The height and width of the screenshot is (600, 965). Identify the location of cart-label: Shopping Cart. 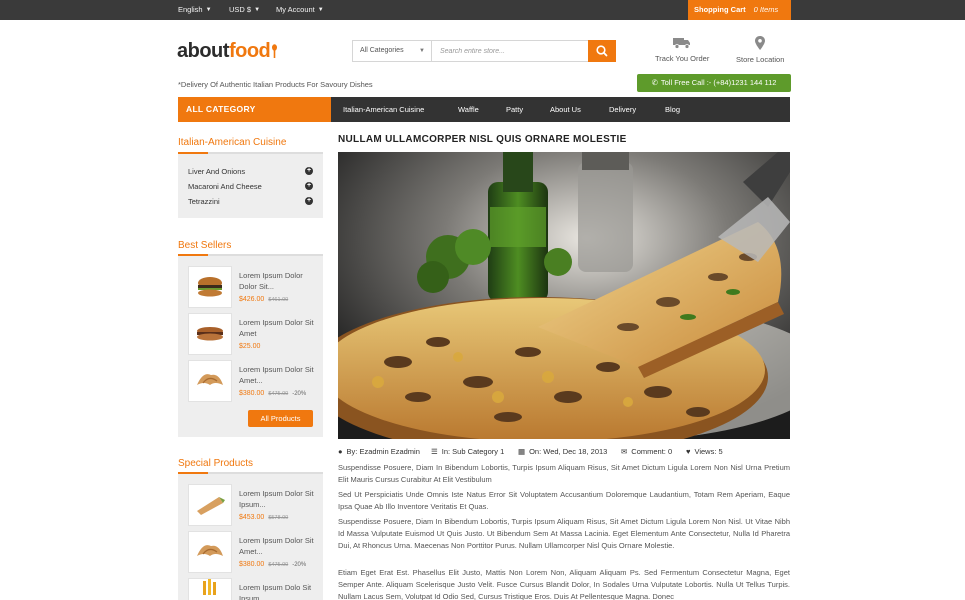
(720, 9).